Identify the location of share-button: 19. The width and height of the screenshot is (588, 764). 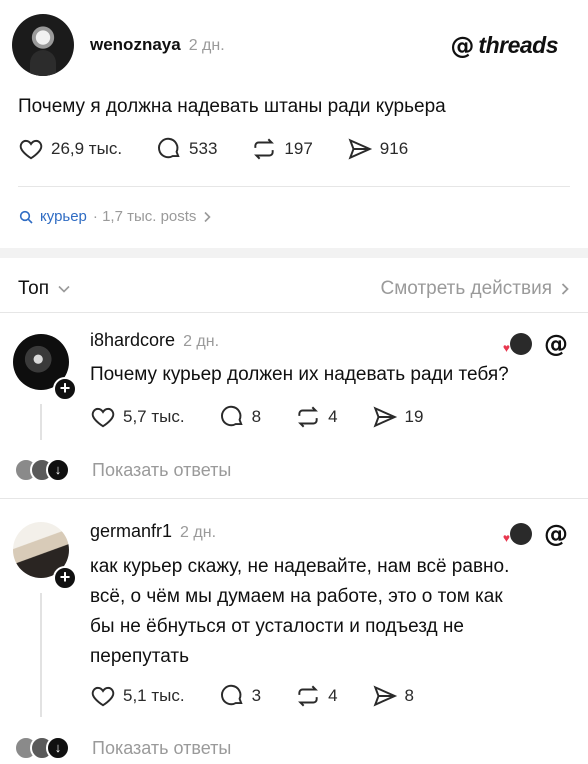
(398, 417).